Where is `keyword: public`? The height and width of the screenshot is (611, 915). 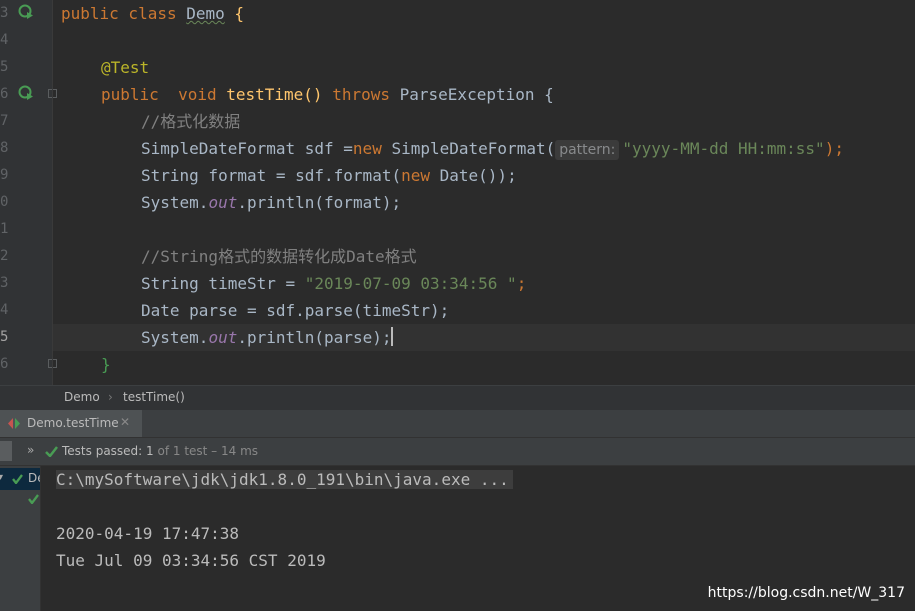
keyword: public is located at coordinates (130, 94).